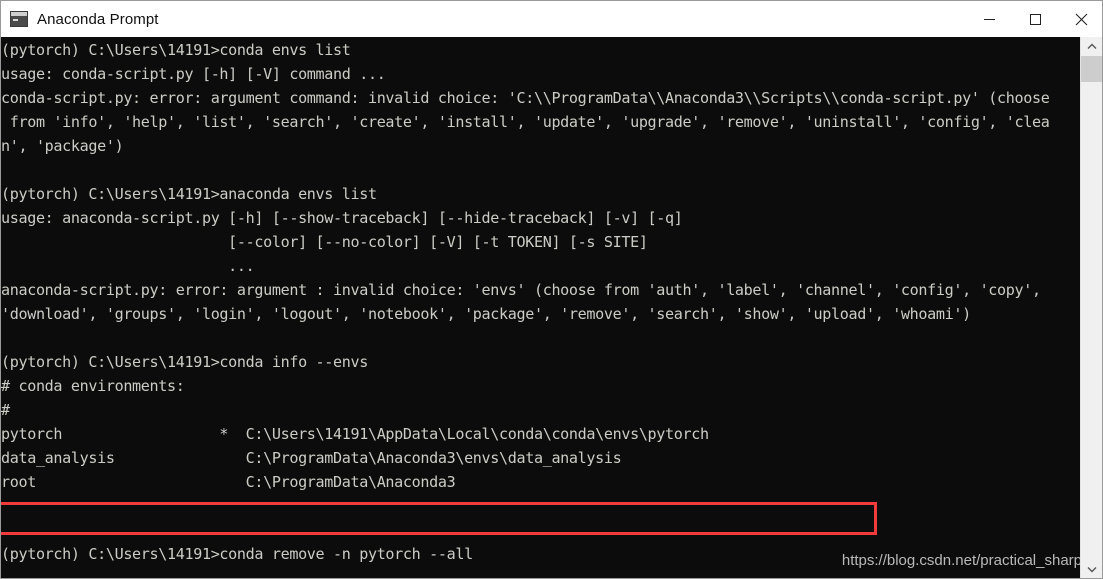  I want to click on close-icon, so click(1081, 19).